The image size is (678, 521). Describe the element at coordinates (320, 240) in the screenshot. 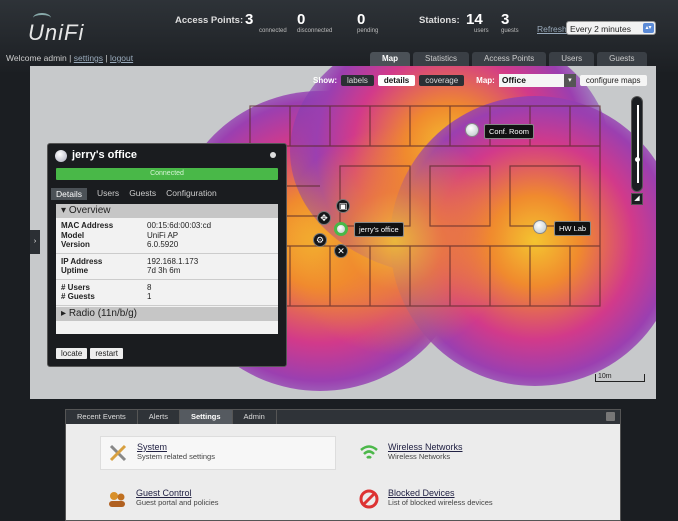

I see `gear-icon: ⚙` at that location.